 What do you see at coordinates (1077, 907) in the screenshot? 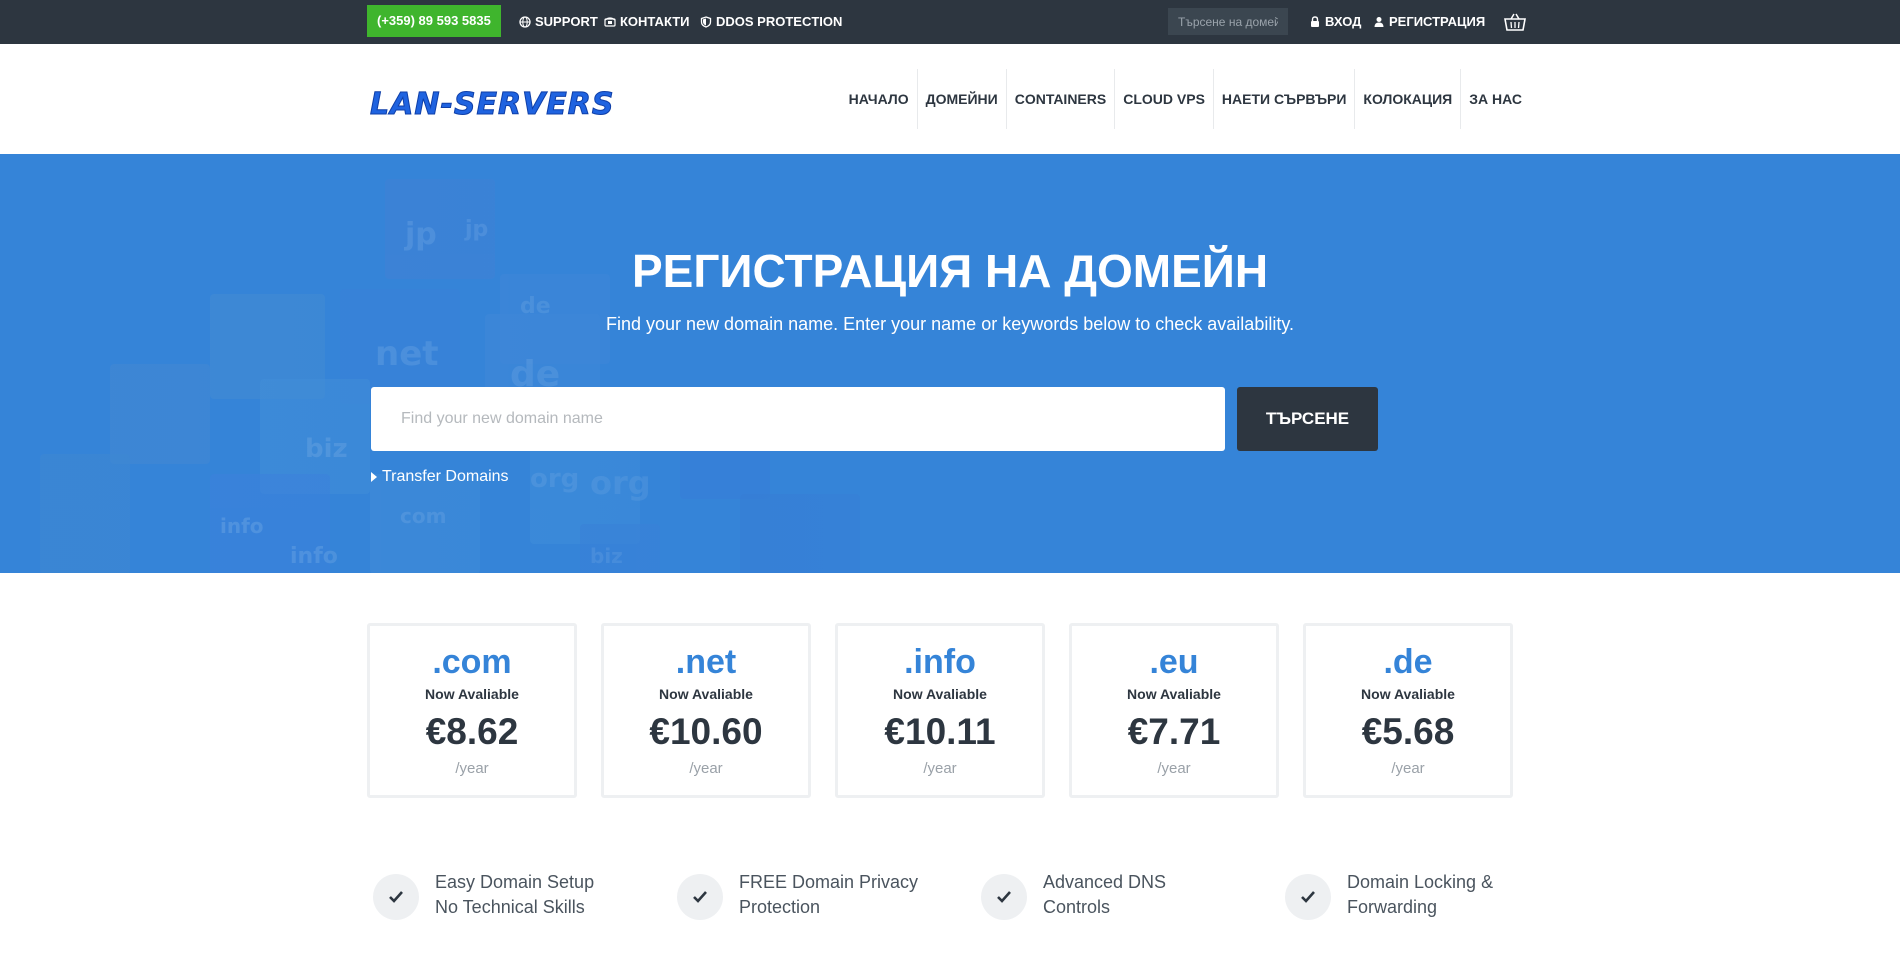
I see `feature-line: Controls` at bounding box center [1077, 907].